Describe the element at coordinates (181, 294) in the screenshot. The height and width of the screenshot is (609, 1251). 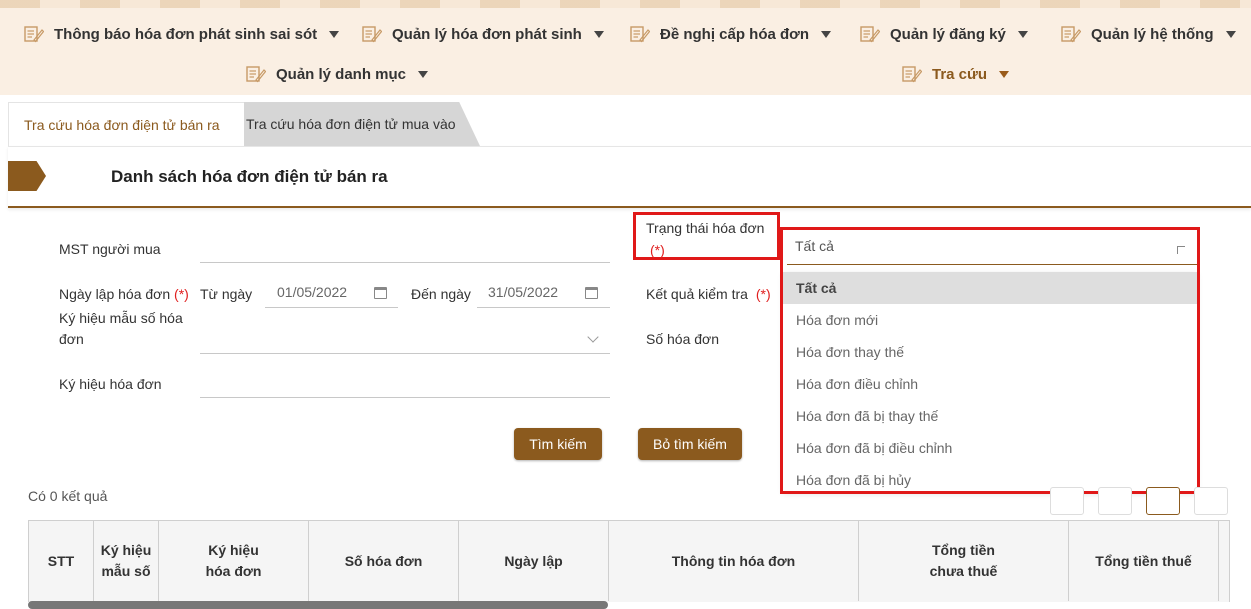
I see `required-mark: (*)` at that location.